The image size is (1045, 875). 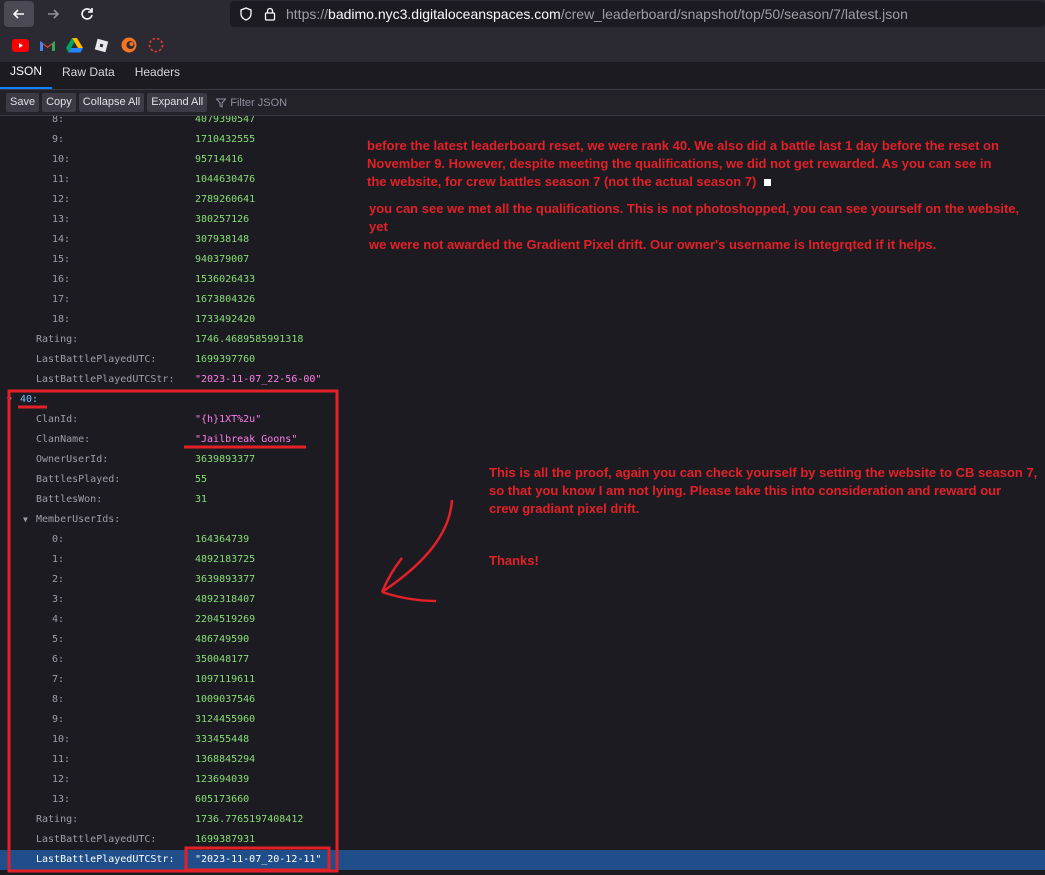 I want to click on tab-headers: Headers, so click(x=157, y=75).